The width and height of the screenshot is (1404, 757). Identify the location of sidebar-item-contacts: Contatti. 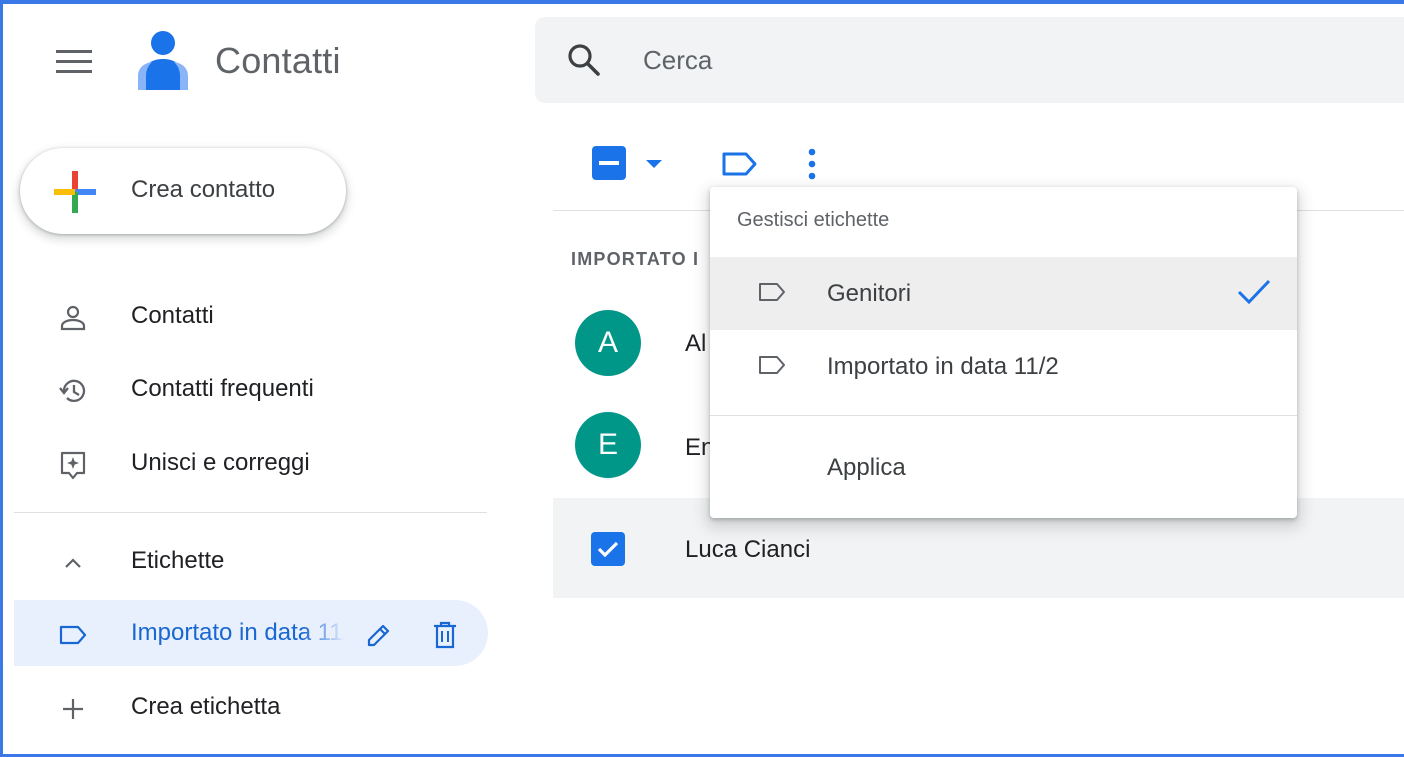
(251, 316).